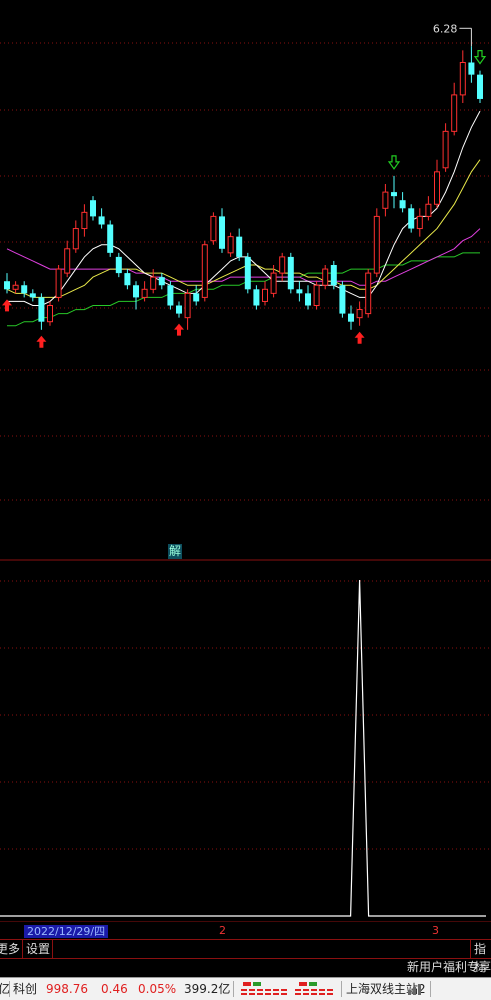 The height and width of the screenshot is (1000, 491). What do you see at coordinates (66, 931) in the screenshot?
I see `cursor-date: 2022/12/29/四` at bounding box center [66, 931].